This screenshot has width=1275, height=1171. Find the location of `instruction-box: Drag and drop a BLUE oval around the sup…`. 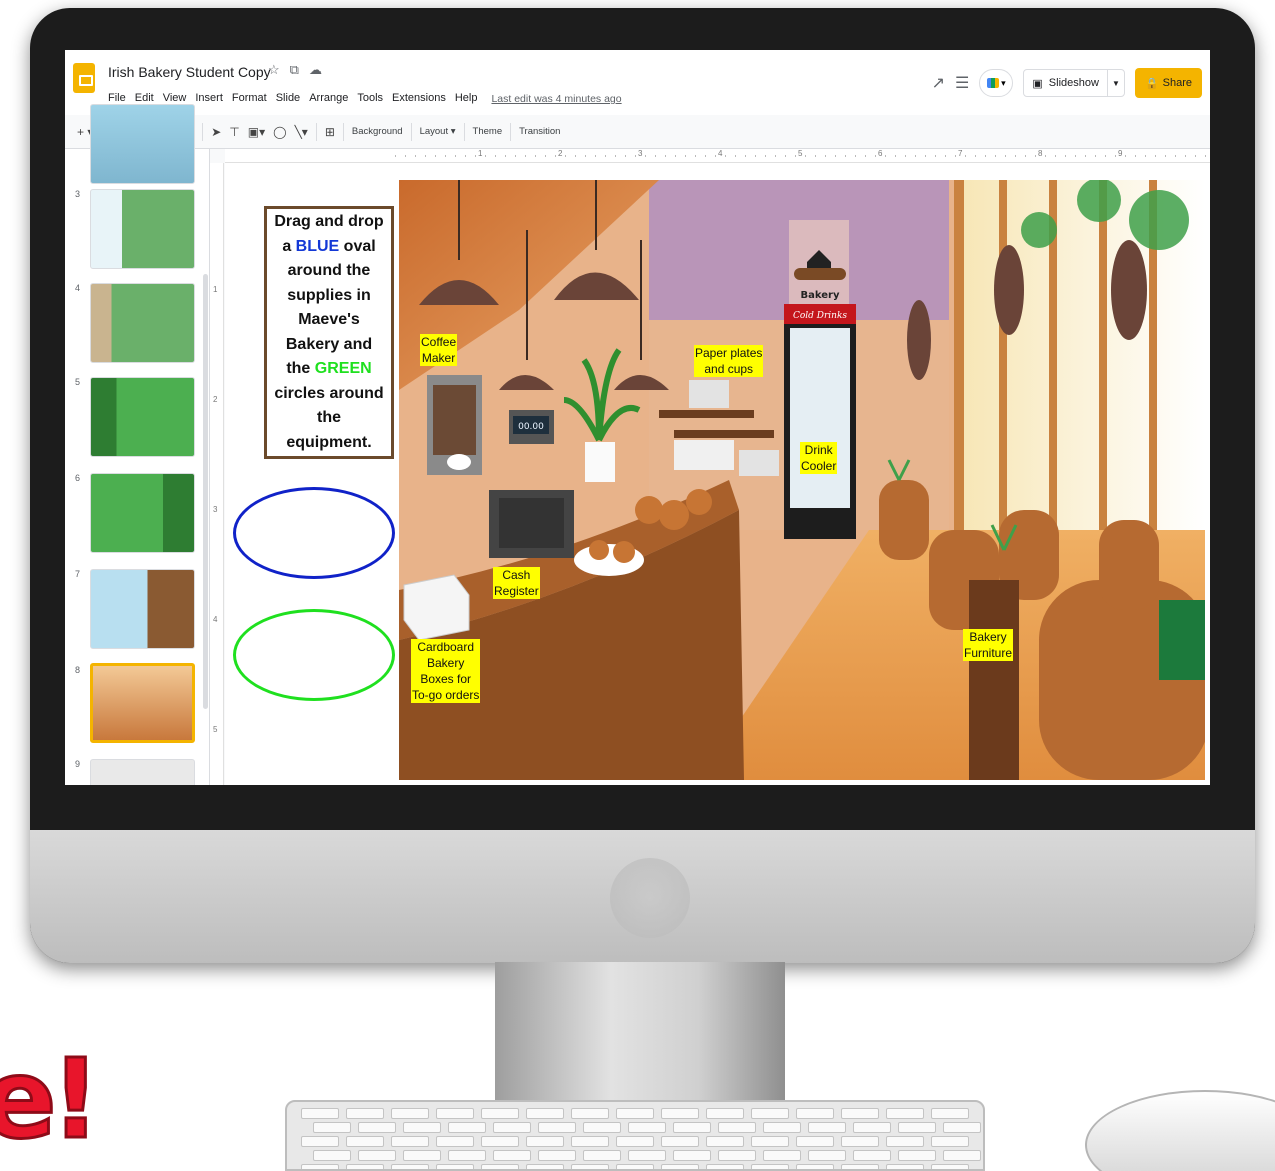

instruction-box: Drag and drop a BLUE oval around the sup… is located at coordinates (329, 332).